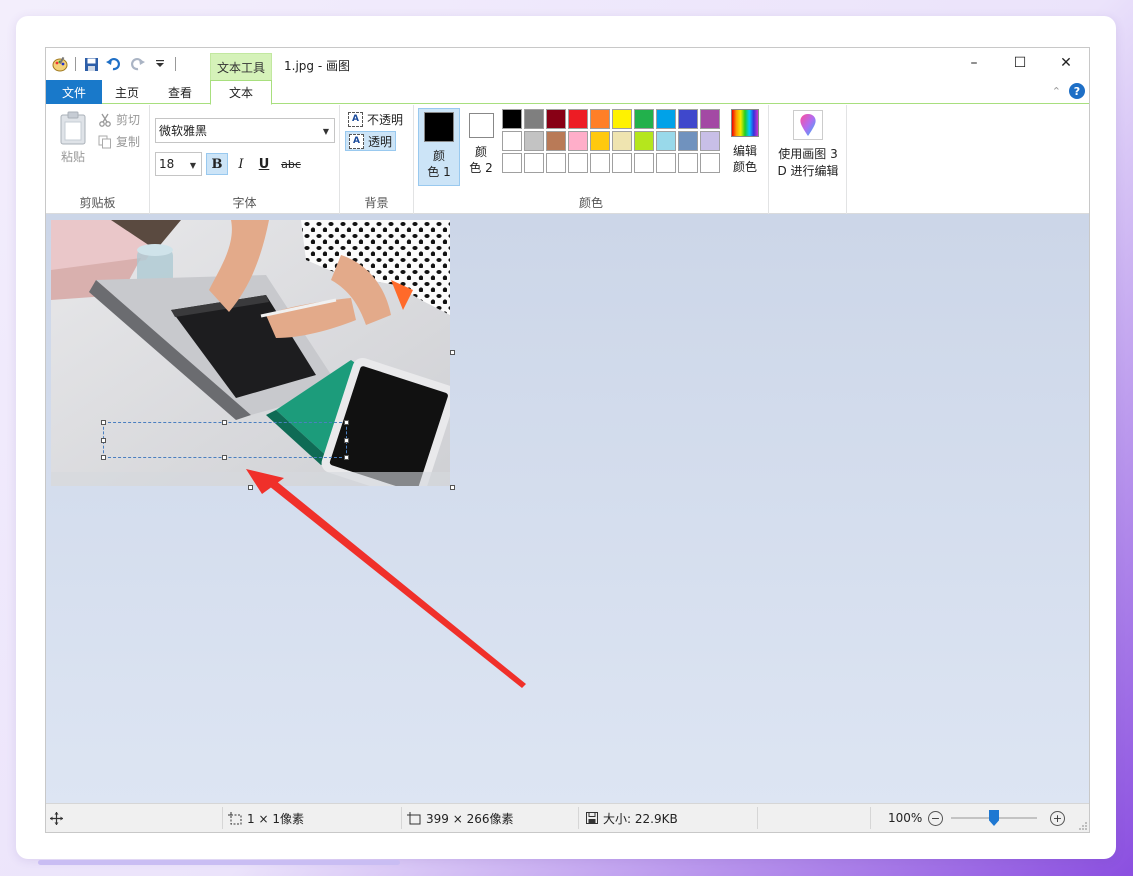 This screenshot has width=1133, height=876. I want to click on font-size-select: 18 ▼, so click(178, 164).